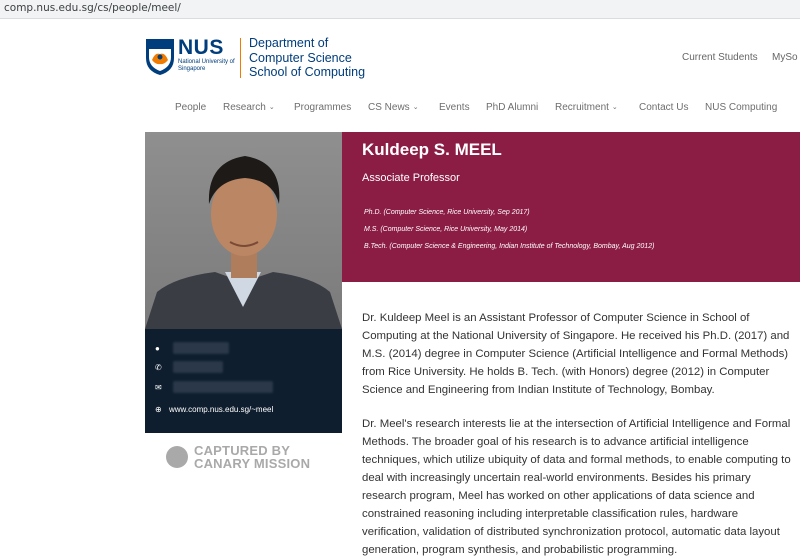 The width and height of the screenshot is (800, 559). I want to click on website-link: www.comp.nus.edu.sg/~meel, so click(221, 409).